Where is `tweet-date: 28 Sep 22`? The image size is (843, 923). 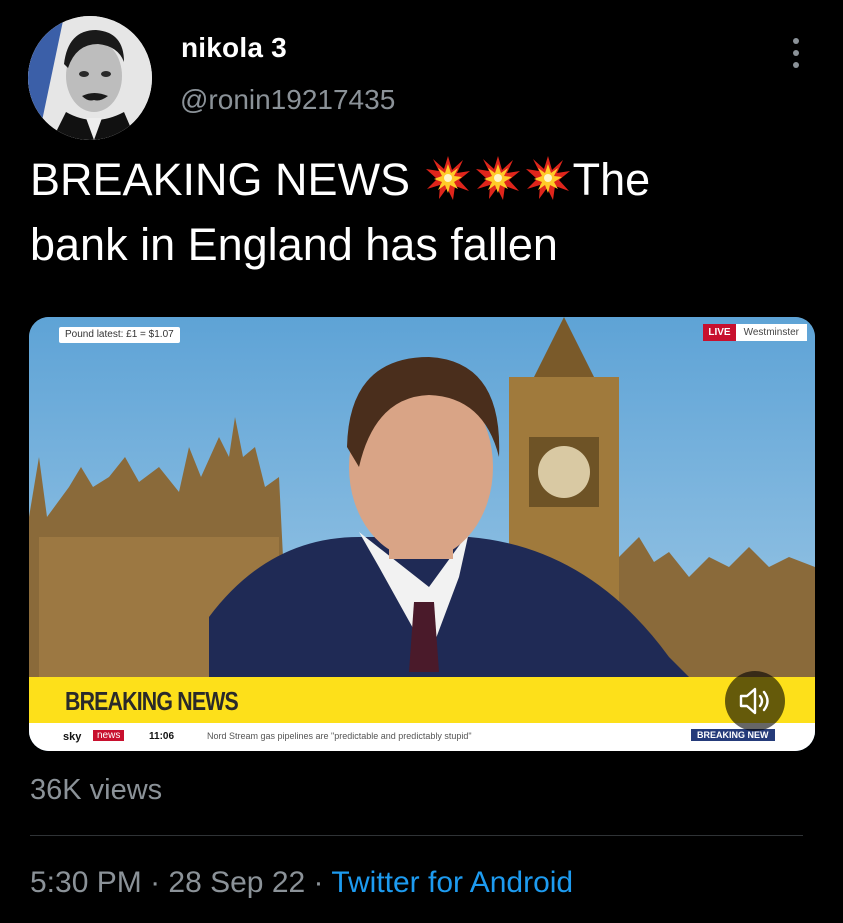
tweet-date: 28 Sep 22 is located at coordinates (236, 882).